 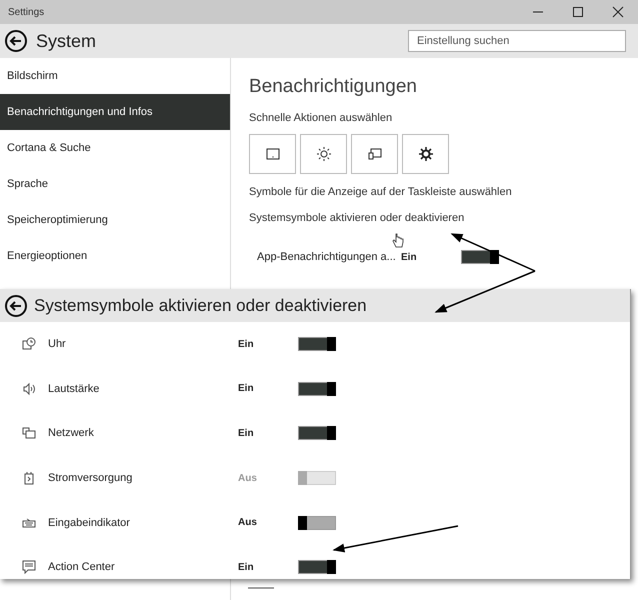 I want to click on taskbar-icons-link: Symbole für die Anzeige auf der Taskleiste auswählen, so click(x=434, y=192).